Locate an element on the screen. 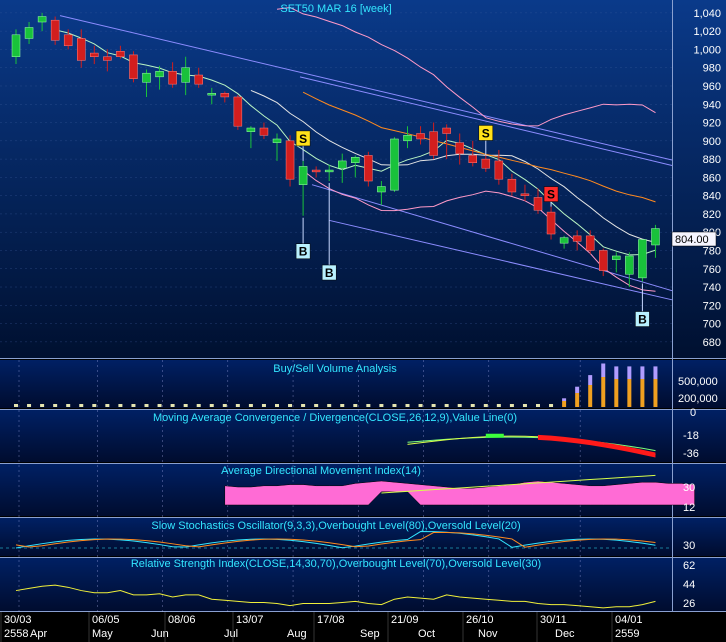 This screenshot has height=642, width=726. x-axis-month-label: Jul is located at coordinates (231, 634).